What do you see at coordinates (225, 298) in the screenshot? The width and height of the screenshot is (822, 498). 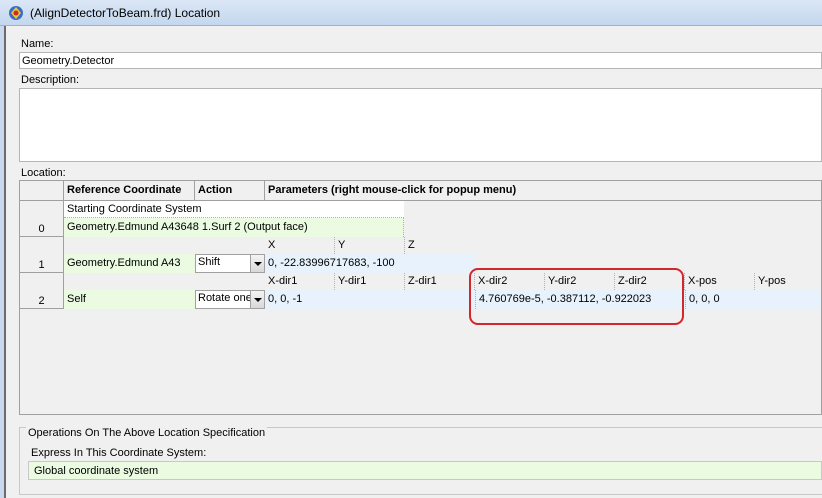 I see `row-2-action-value: Rotate one` at bounding box center [225, 298].